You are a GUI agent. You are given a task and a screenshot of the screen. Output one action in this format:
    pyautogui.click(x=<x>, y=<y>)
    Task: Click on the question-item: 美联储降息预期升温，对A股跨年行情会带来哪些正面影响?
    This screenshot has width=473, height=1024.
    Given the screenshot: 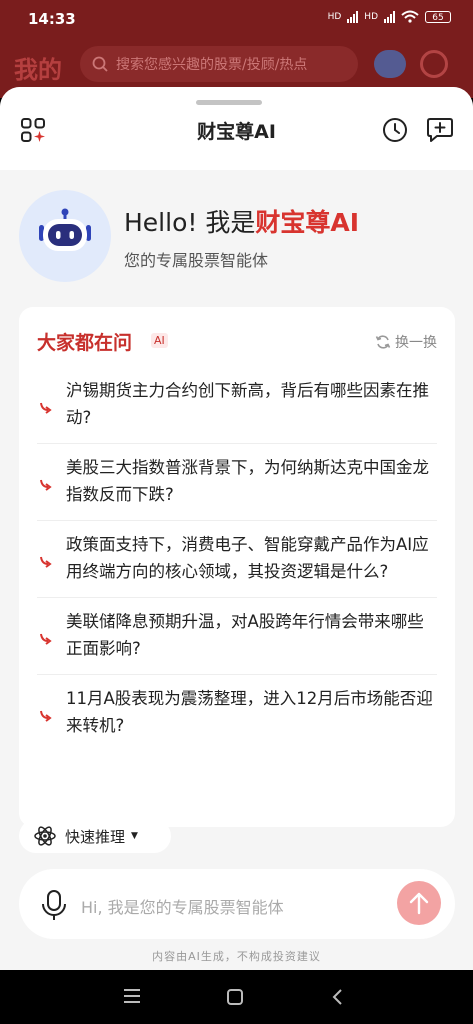 What is the action you would take?
    pyautogui.click(x=237, y=636)
    